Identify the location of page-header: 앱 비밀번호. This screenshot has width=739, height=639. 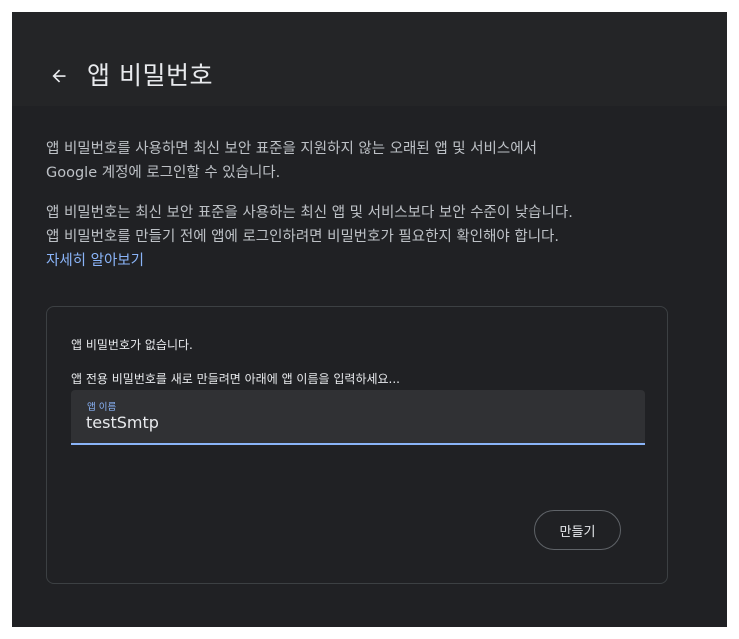
(369, 59).